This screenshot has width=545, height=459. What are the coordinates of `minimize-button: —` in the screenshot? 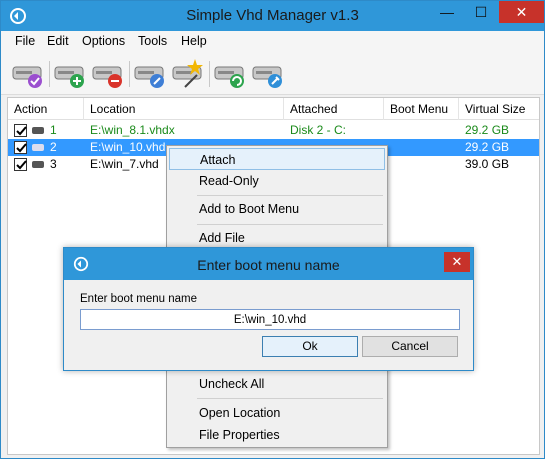 It's located at (447, 12).